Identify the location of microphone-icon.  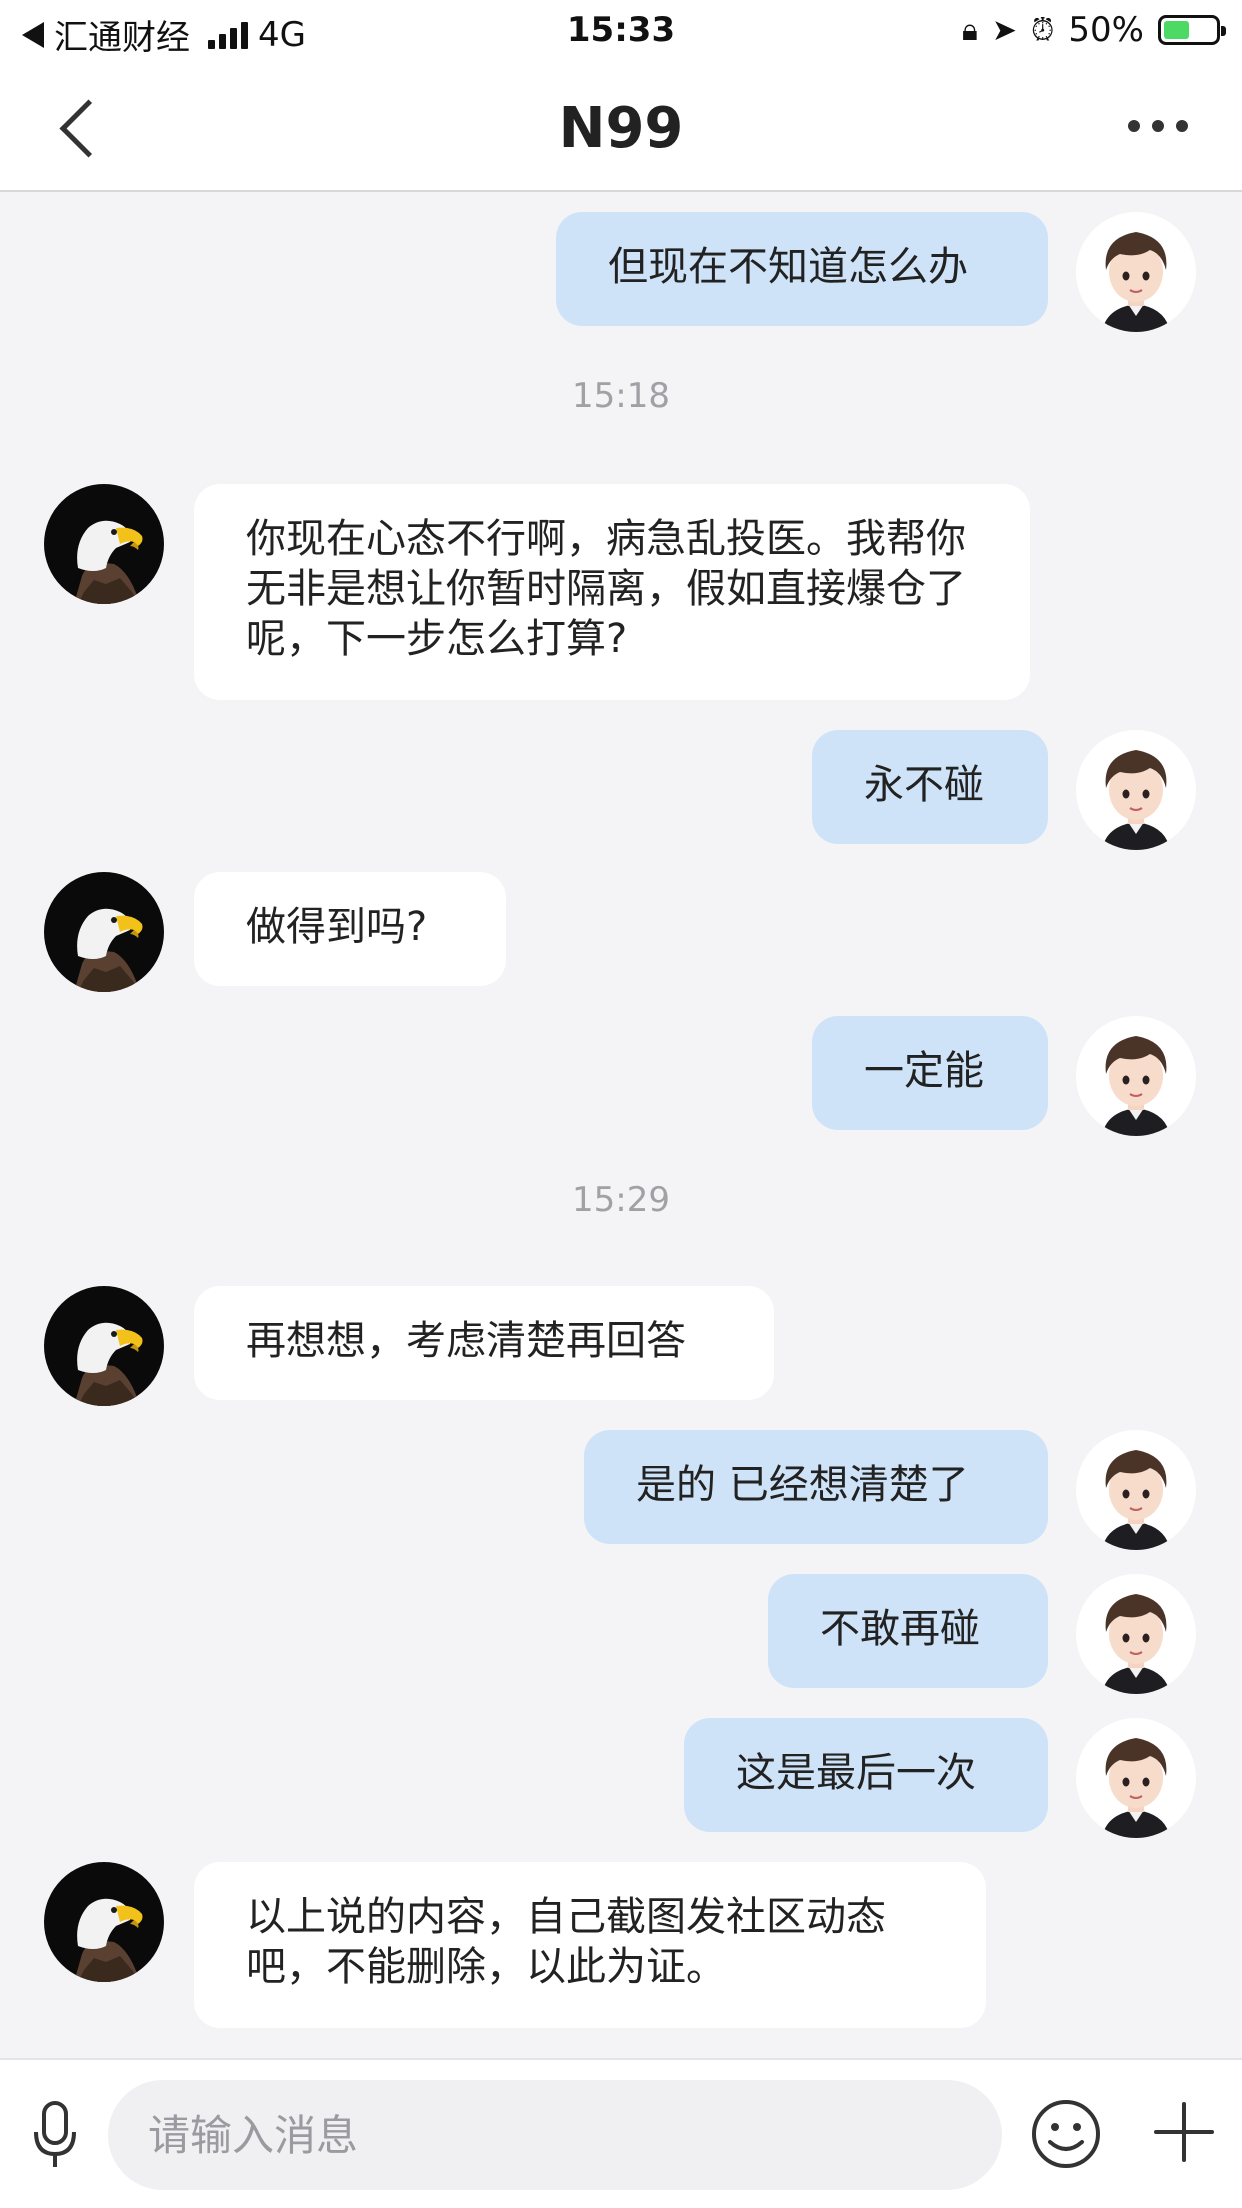
(55, 2135).